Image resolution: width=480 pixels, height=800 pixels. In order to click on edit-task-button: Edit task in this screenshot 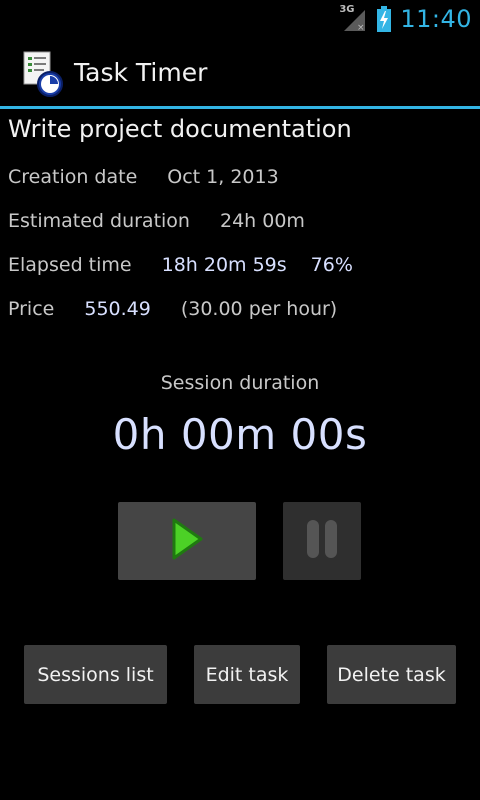, I will do `click(247, 674)`.